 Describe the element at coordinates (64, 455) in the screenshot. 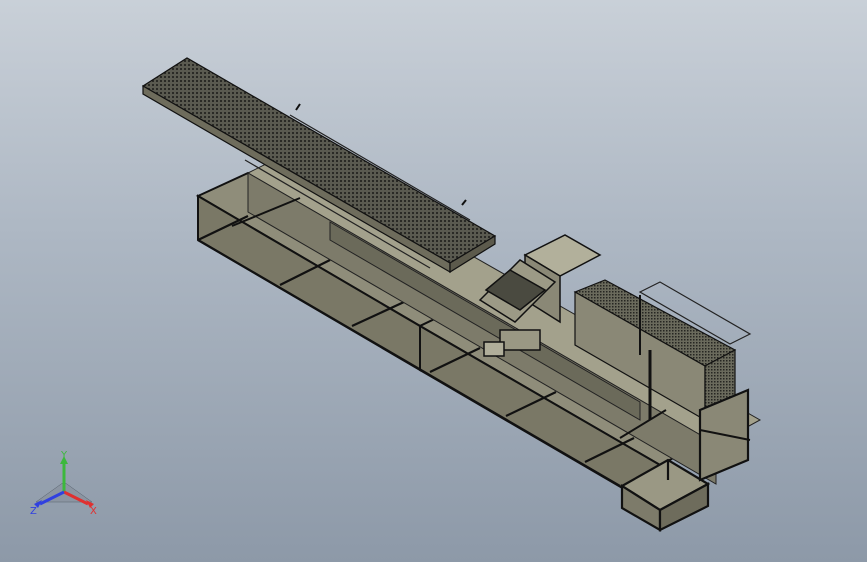

I see `y-axis-label: Y` at that location.